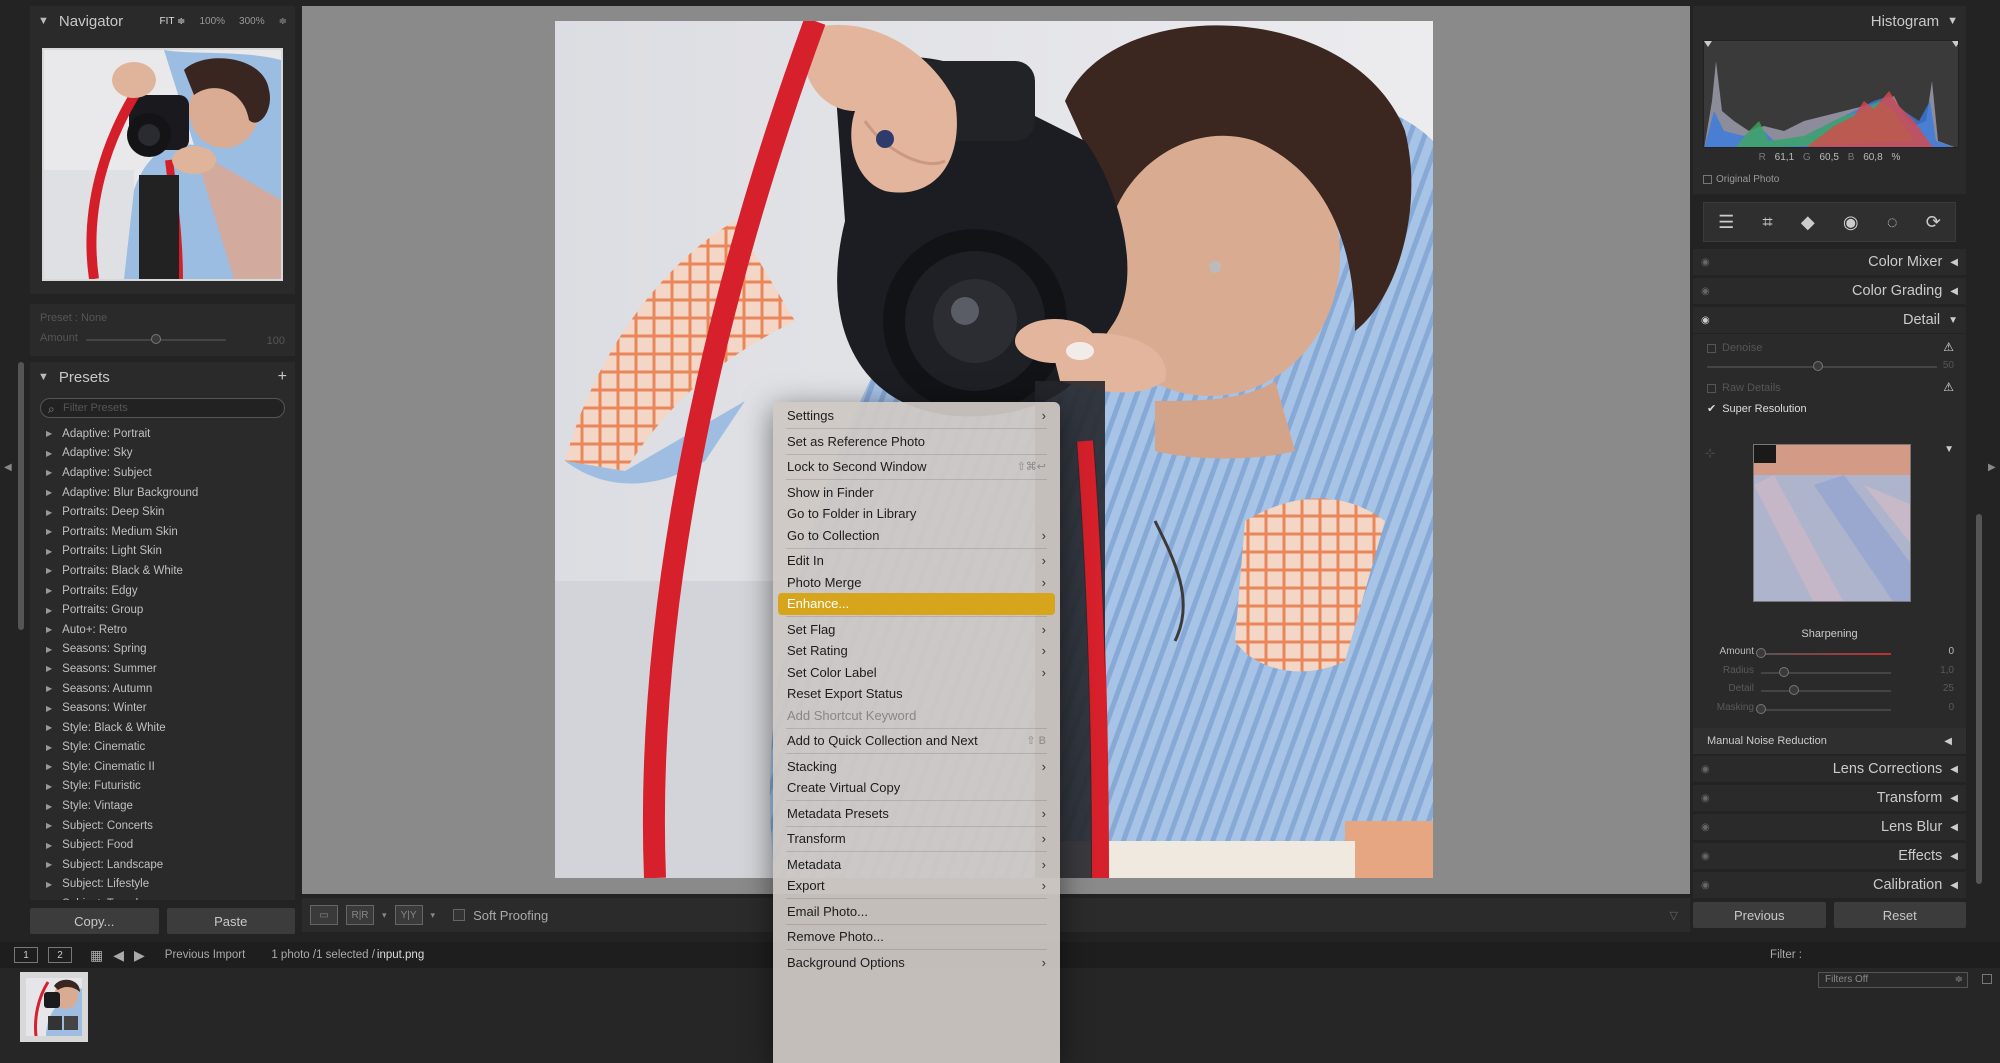 The height and width of the screenshot is (1063, 2000). I want to click on preset-item: ▶ Subject: Food, so click(170, 845).